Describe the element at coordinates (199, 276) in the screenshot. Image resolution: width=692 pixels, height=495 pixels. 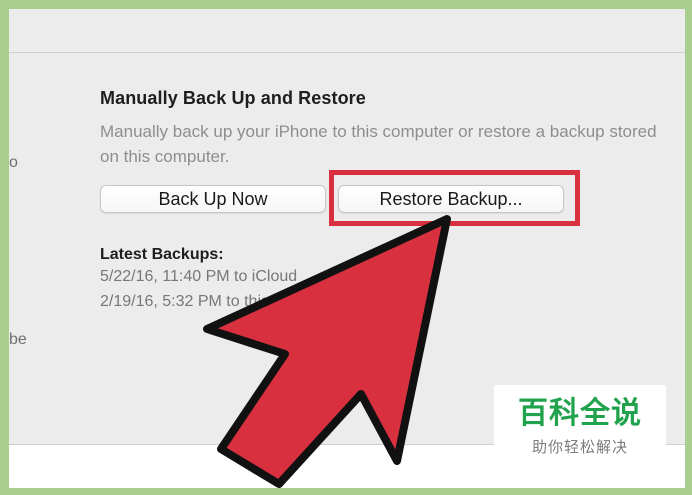
I see `backup-entry: 5/22/16, 11:40 PM to iCloud` at that location.